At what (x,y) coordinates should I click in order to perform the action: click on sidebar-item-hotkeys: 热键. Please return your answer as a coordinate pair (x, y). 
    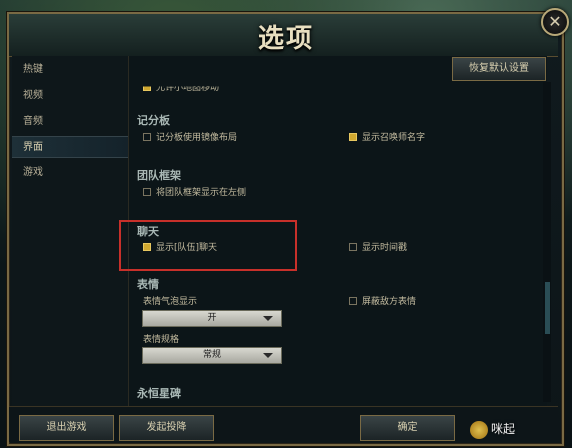
    Looking at the image, I should click on (70, 70).